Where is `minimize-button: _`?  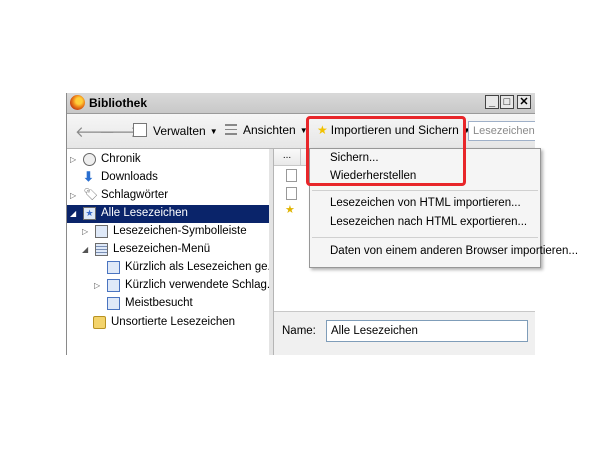
minimize-button: _ is located at coordinates (492, 102).